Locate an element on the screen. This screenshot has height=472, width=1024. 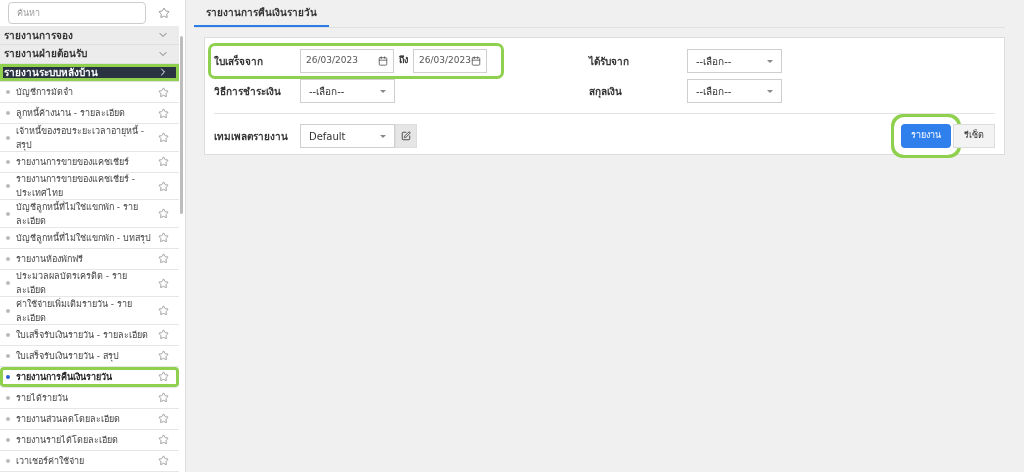
sidebar-item: บัญชีการมัดจำ is located at coordinates (89, 93).